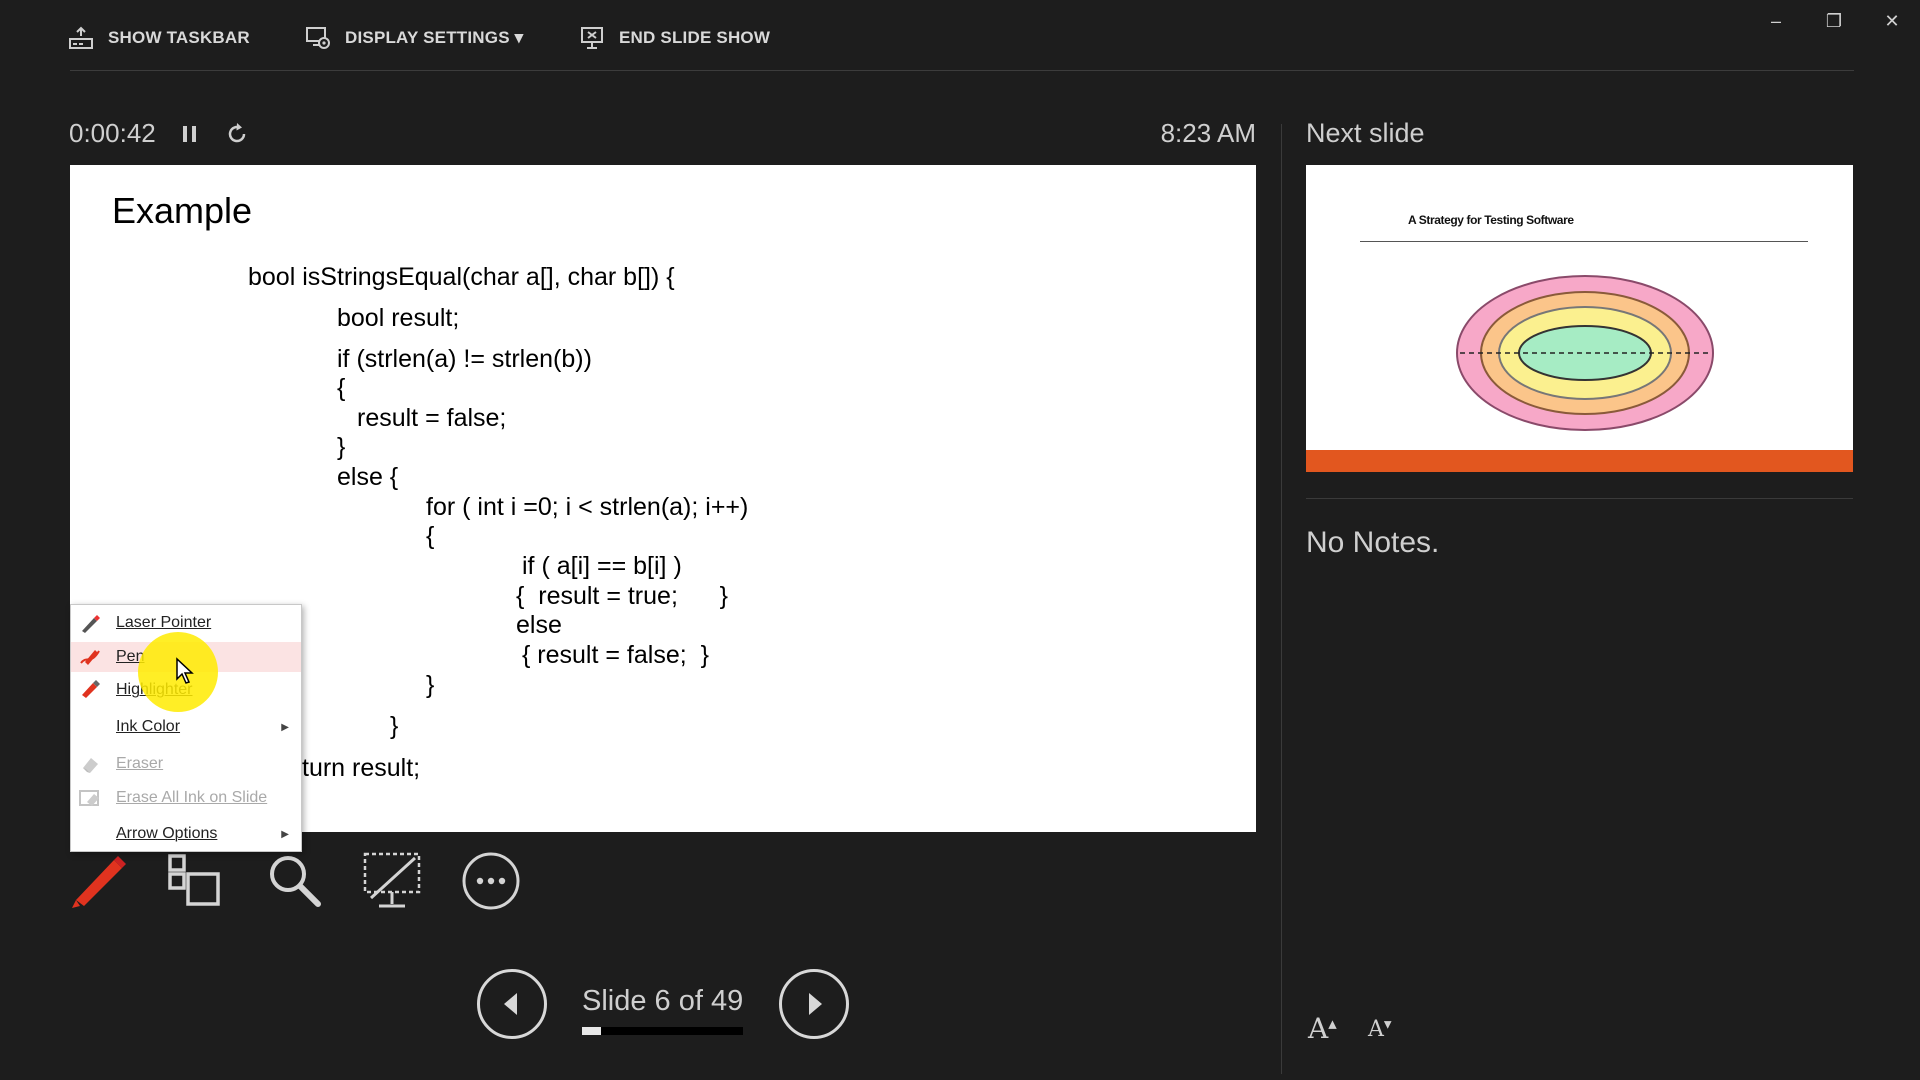 This screenshot has width=1920, height=1080. I want to click on close-button: ✕, so click(1892, 21).